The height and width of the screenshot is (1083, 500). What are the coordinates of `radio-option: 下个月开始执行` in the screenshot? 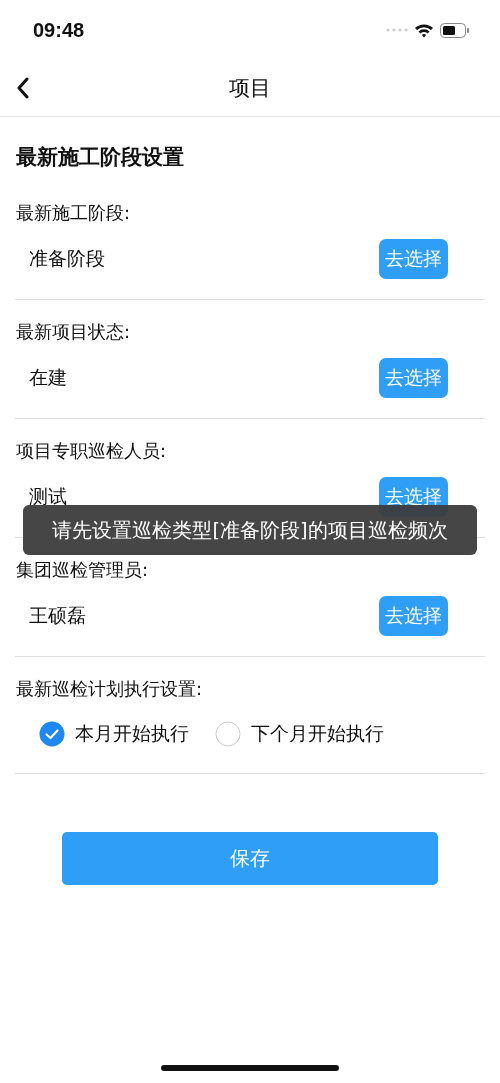 It's located at (299, 734).